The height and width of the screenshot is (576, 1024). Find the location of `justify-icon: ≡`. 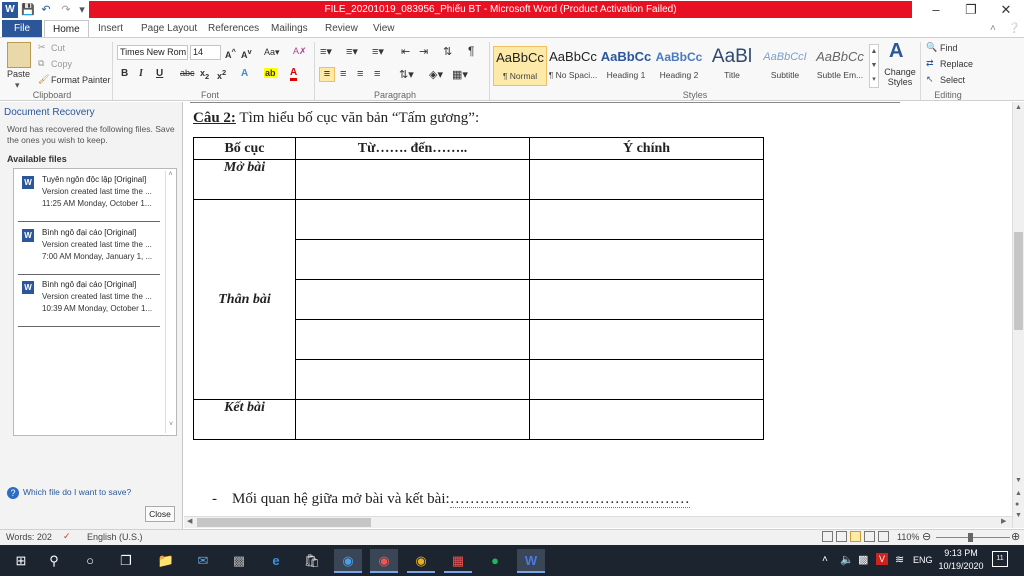

justify-icon: ≡ is located at coordinates (377, 74).